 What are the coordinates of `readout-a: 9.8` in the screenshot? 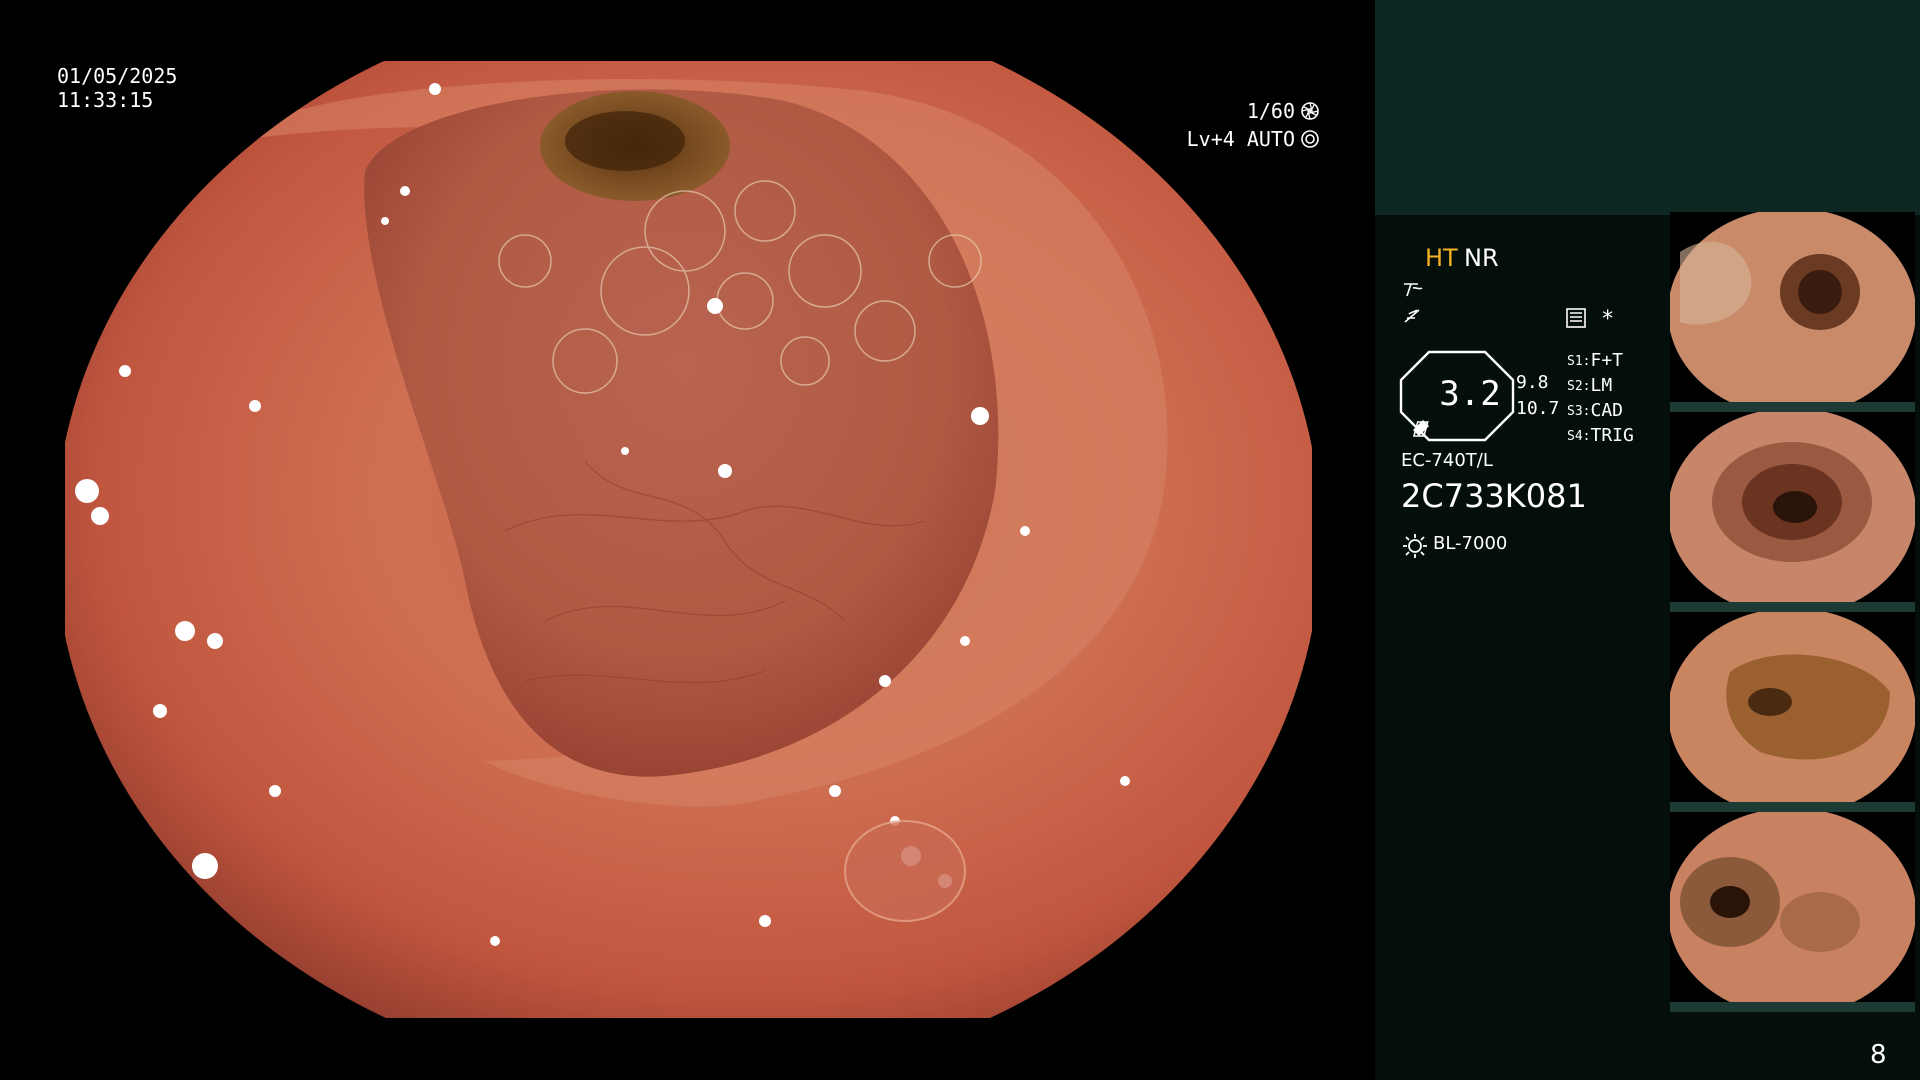 It's located at (1532, 382).